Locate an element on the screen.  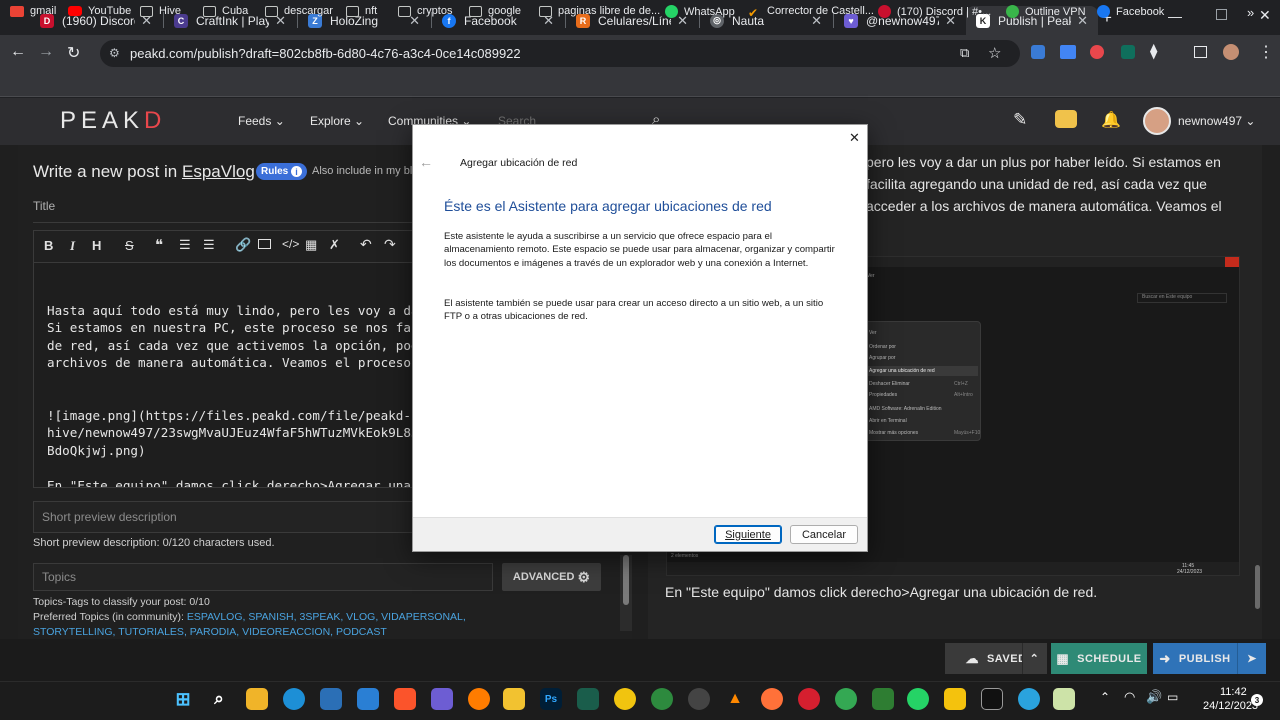
side-panel-icon is located at coordinates (1200, 52).